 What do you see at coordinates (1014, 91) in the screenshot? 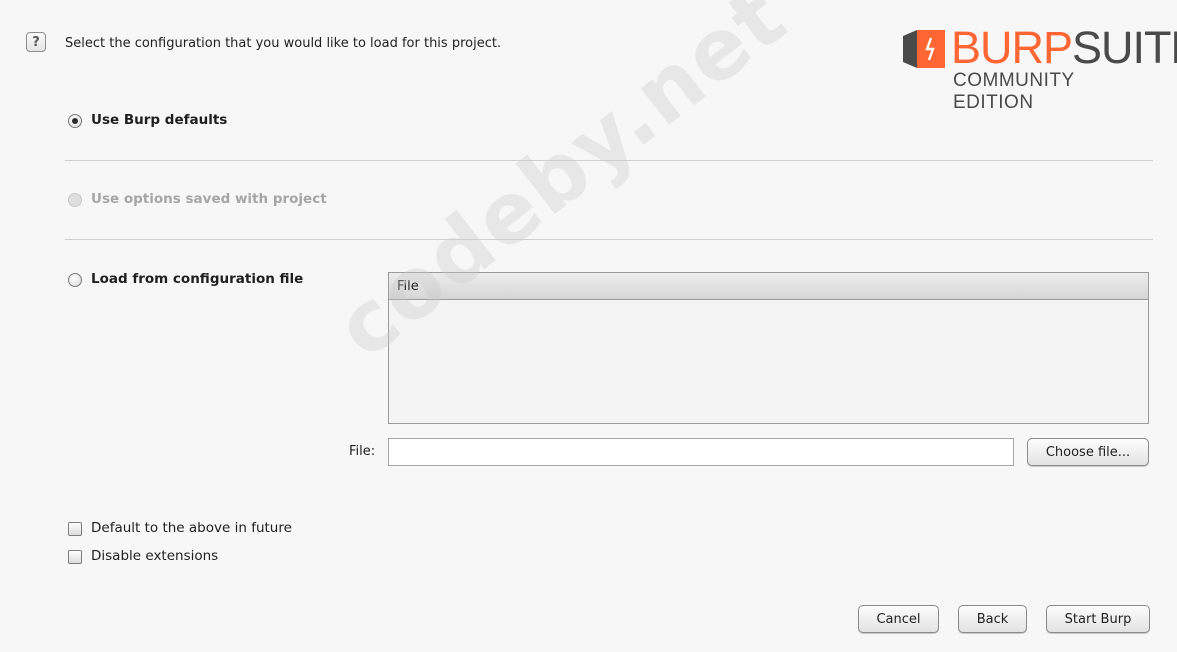
I see `logo-edition-text: COMMUNITY EDITION` at bounding box center [1014, 91].